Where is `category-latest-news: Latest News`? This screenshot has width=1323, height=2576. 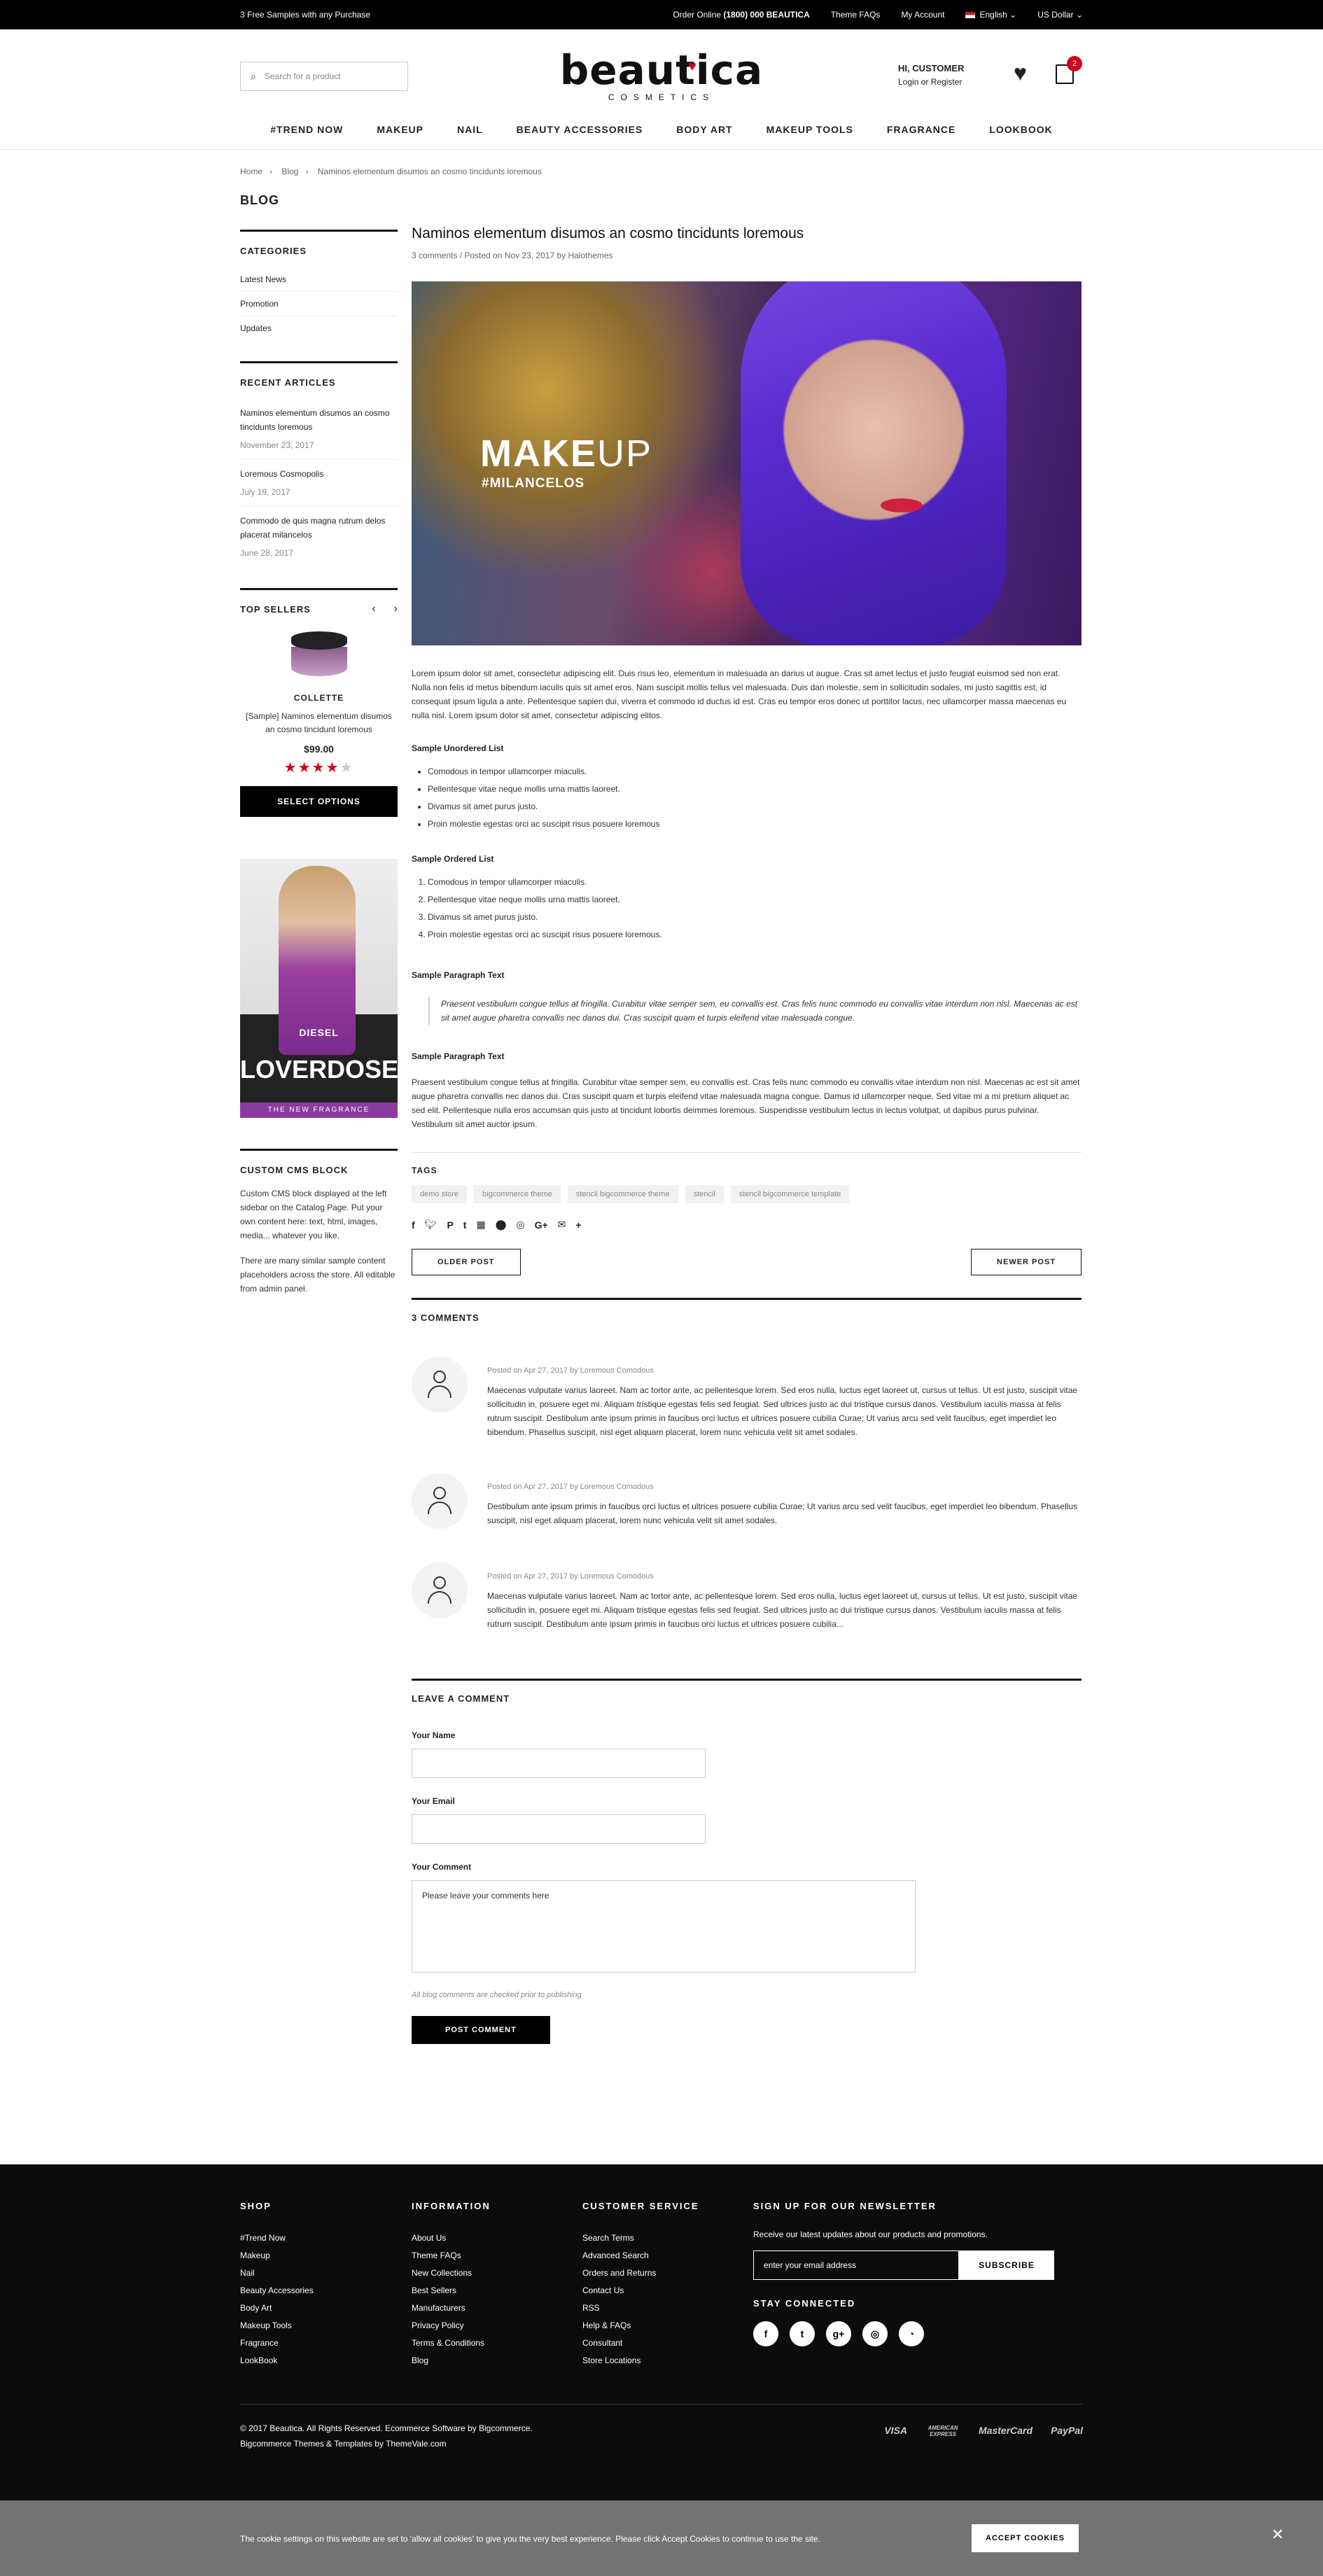 category-latest-news: Latest News is located at coordinates (319, 279).